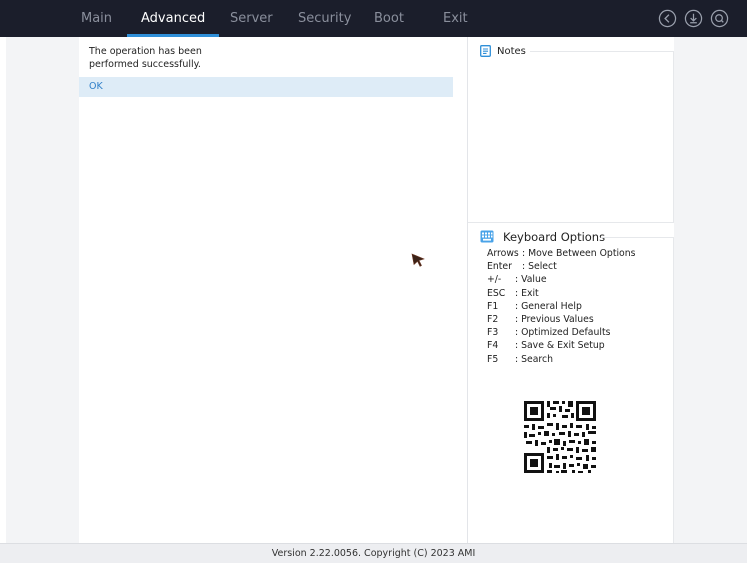 The height and width of the screenshot is (569, 747). What do you see at coordinates (455, 18) in the screenshot?
I see `tab-exit: Exit` at bounding box center [455, 18].